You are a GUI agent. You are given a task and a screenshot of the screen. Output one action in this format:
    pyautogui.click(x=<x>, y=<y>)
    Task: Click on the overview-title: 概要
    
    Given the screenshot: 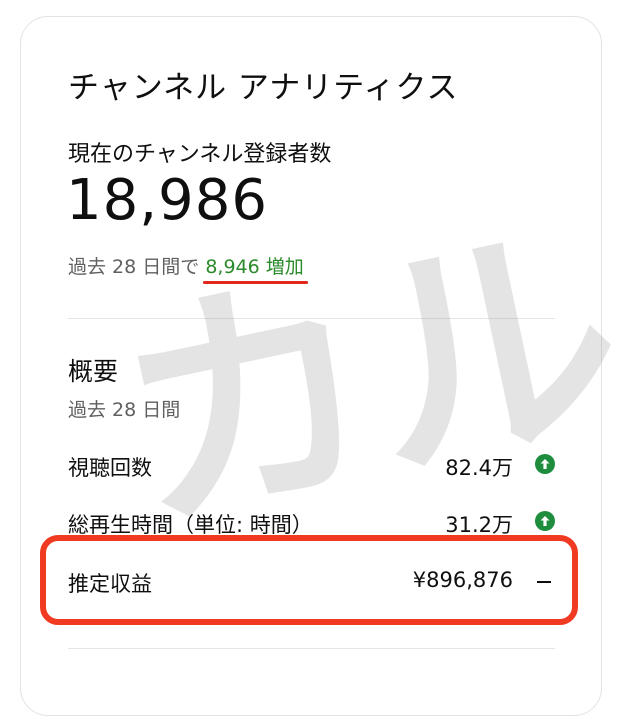 What is the action you would take?
    pyautogui.click(x=93, y=371)
    